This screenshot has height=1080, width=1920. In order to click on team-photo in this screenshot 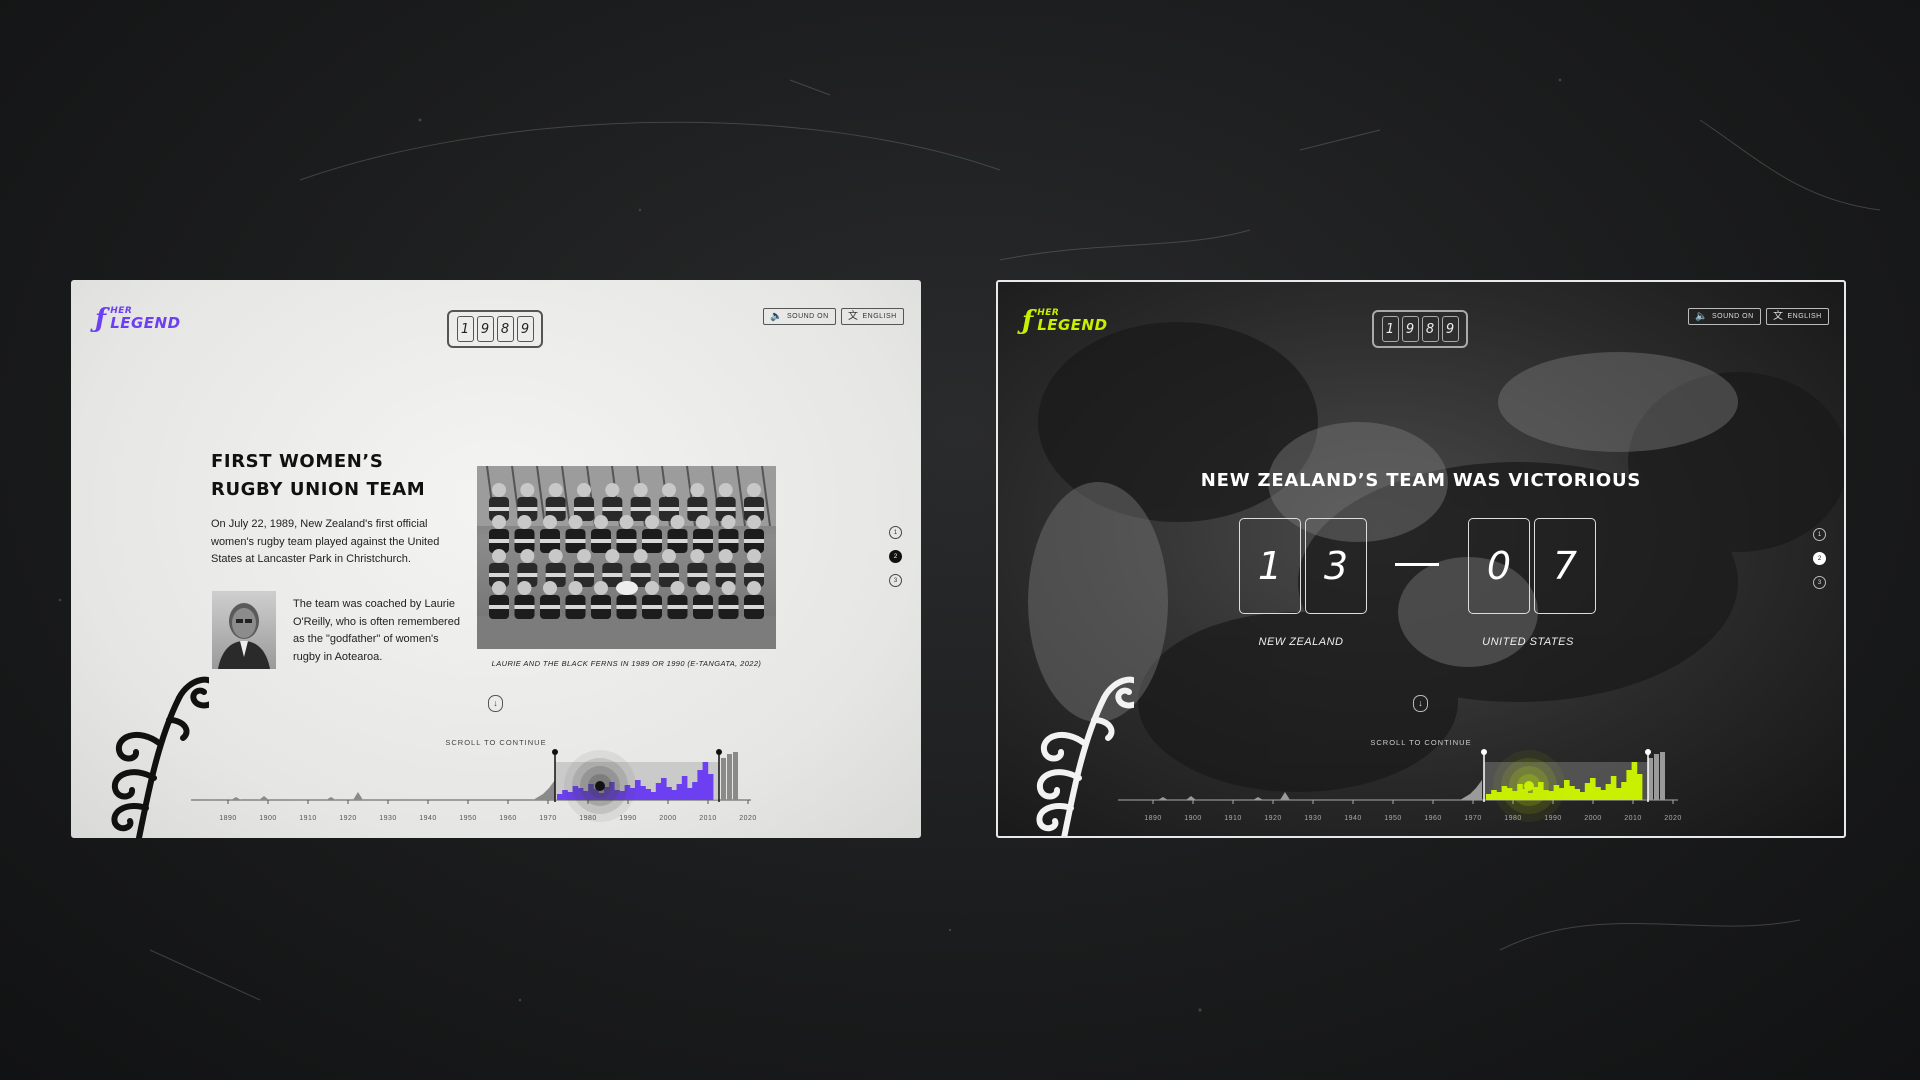, I will do `click(626, 557)`.